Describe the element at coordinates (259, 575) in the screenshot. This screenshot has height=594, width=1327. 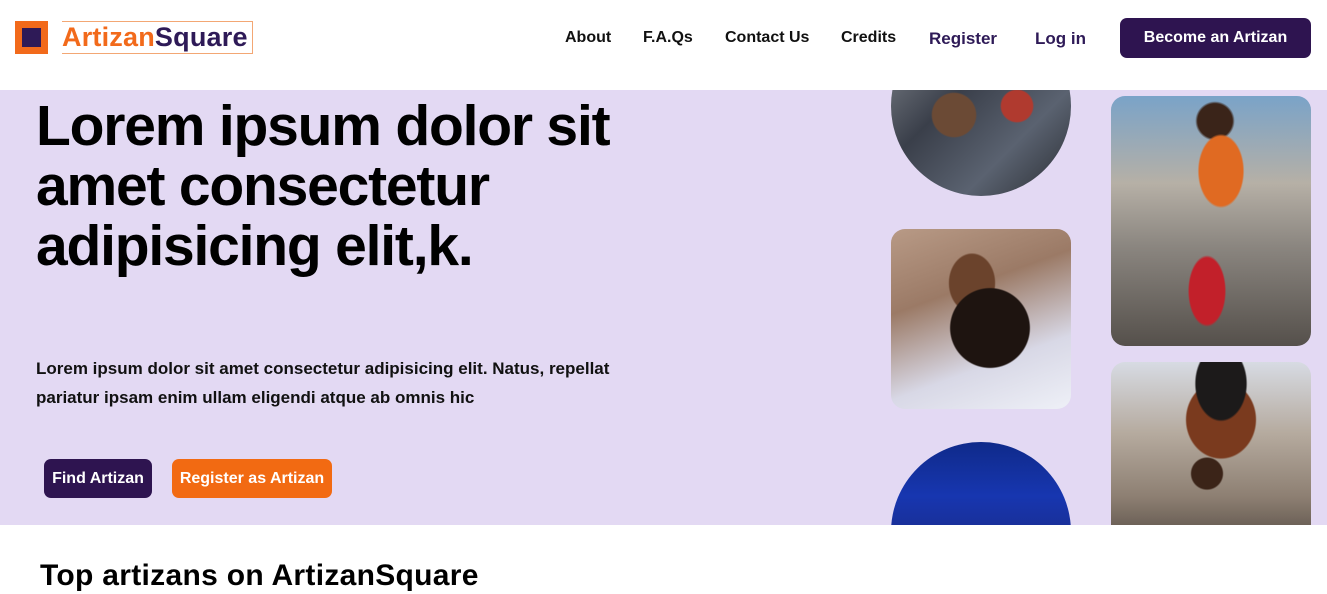
I see `top-artizans-heading: Top artizans on ArtizanSquare` at that location.